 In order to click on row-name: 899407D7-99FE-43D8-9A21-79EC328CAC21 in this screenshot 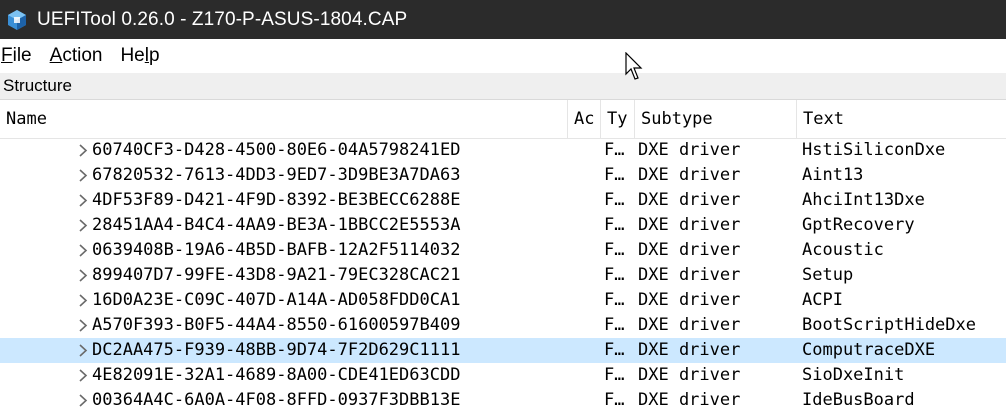, I will do `click(276, 275)`.